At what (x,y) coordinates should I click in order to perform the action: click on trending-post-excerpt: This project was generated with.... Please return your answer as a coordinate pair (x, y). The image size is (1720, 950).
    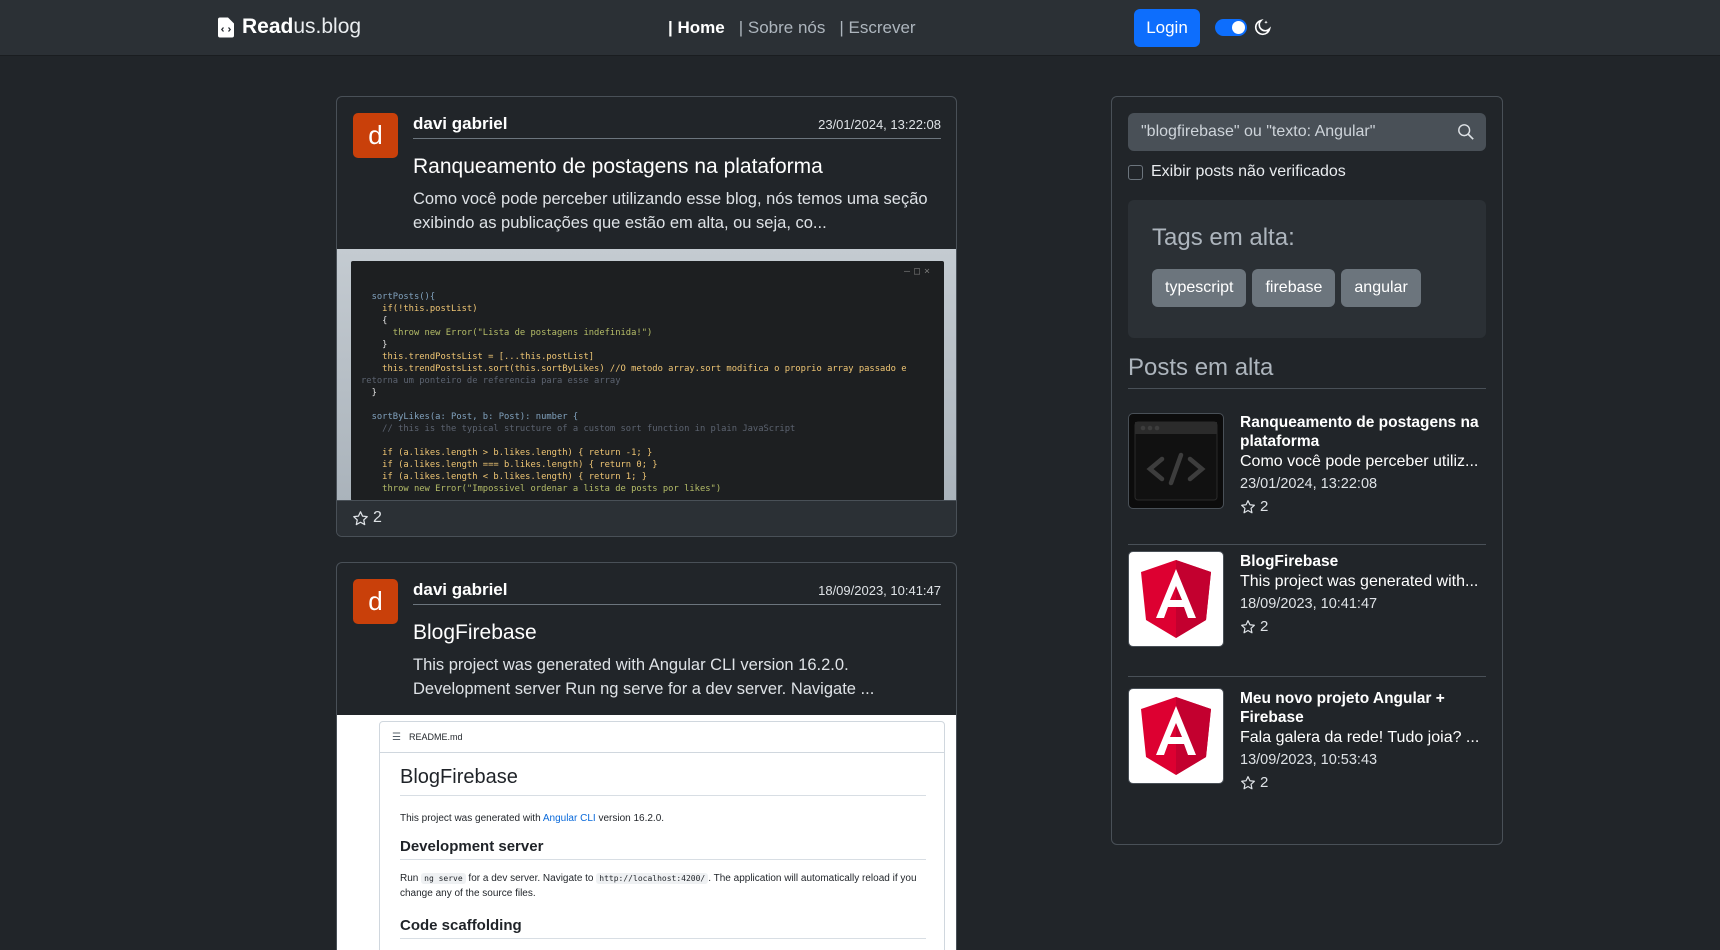
    Looking at the image, I should click on (1359, 581).